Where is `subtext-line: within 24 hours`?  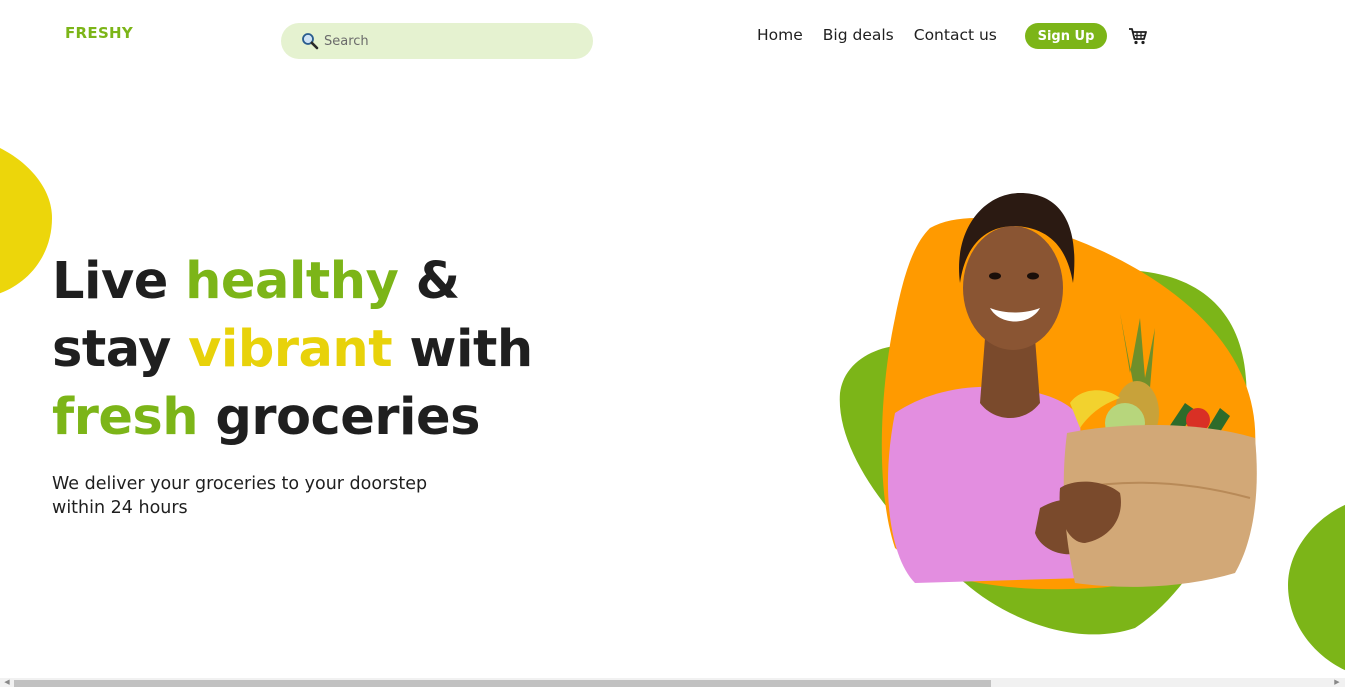
subtext-line: within 24 hours is located at coordinates (120, 508).